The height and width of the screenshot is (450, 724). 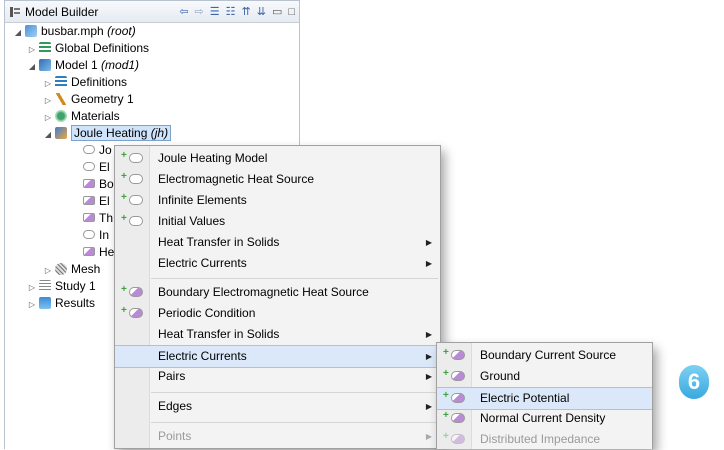 What do you see at coordinates (136, 200) in the screenshot?
I see `domain-feature-icon` at bounding box center [136, 200].